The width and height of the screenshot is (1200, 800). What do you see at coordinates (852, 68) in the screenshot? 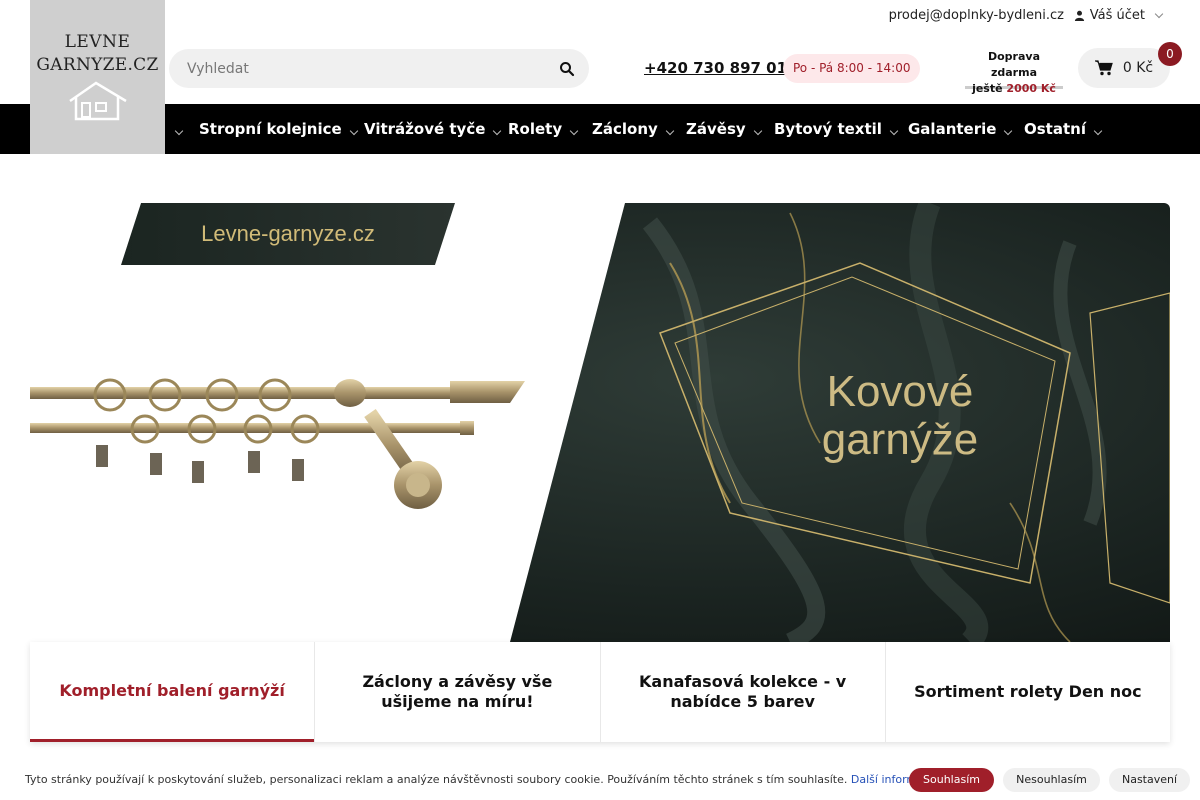
I see `opening-hours-badge: Po - Pá 8:00 - 14:00` at bounding box center [852, 68].